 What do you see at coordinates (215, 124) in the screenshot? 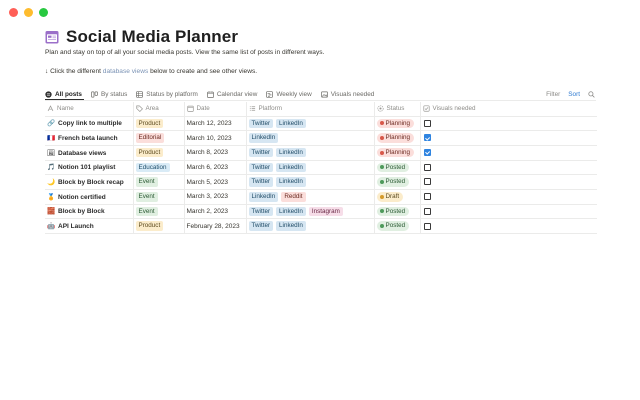
I see `date-cell: March 12, 2023` at bounding box center [215, 124].